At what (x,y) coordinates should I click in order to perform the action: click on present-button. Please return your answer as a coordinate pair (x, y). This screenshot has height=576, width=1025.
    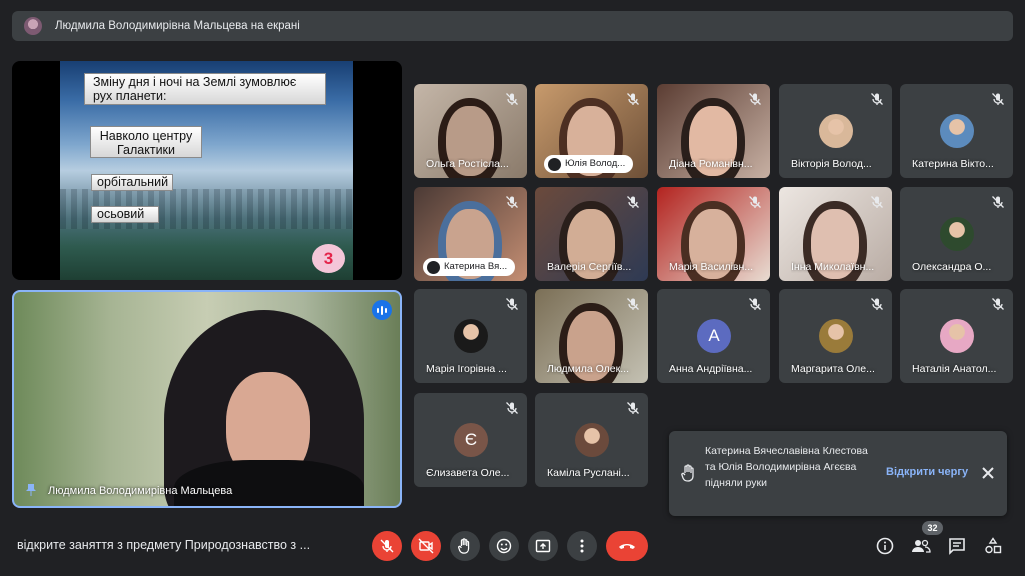
    Looking at the image, I should click on (543, 546).